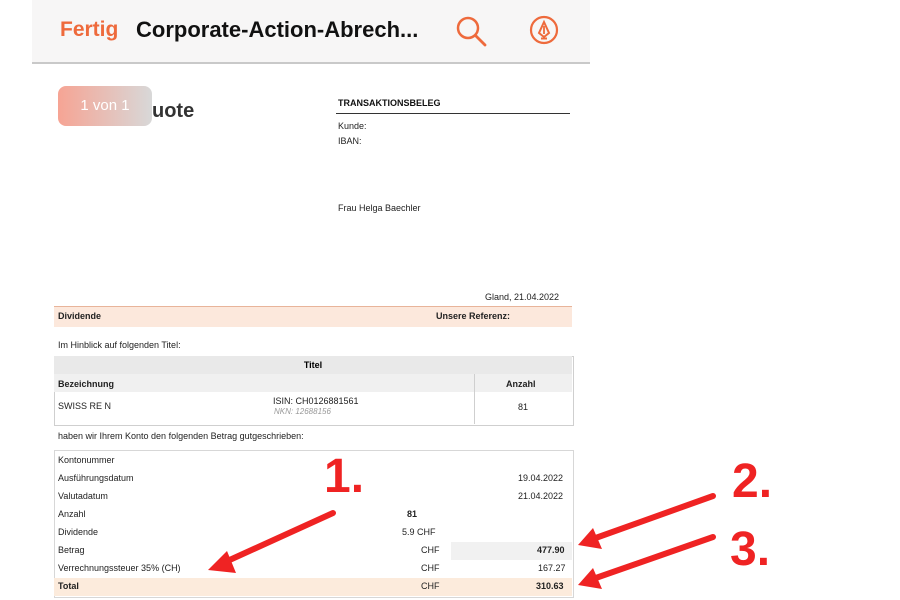 The height and width of the screenshot is (600, 900). Describe the element at coordinates (550, 586) in the screenshot. I see `detail-value: 310.63` at that location.